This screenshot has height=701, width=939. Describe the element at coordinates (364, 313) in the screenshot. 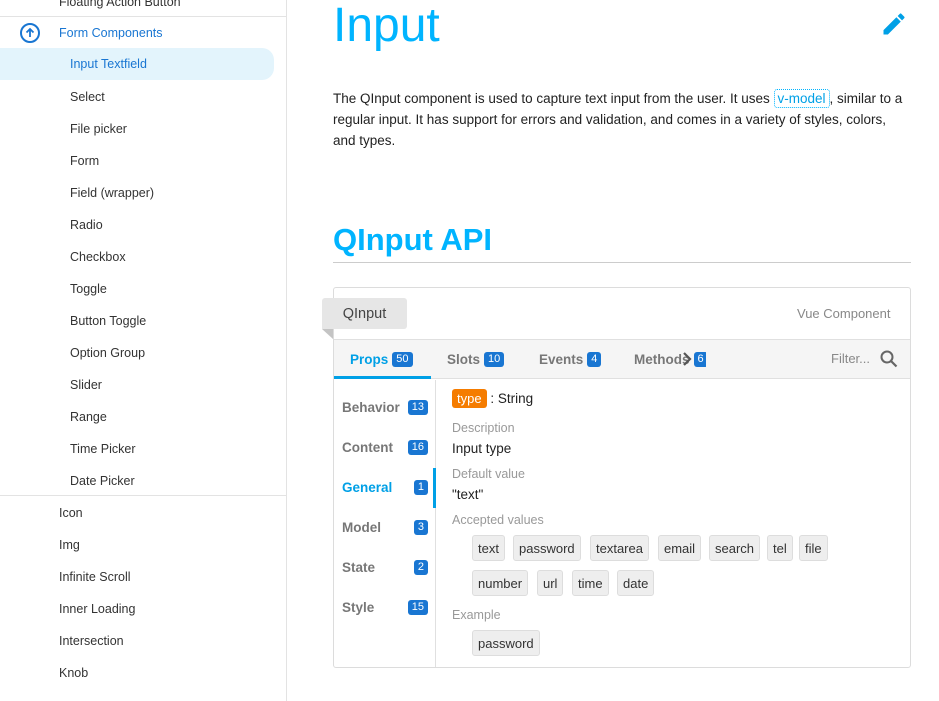

I see `component-tag: QInput` at that location.